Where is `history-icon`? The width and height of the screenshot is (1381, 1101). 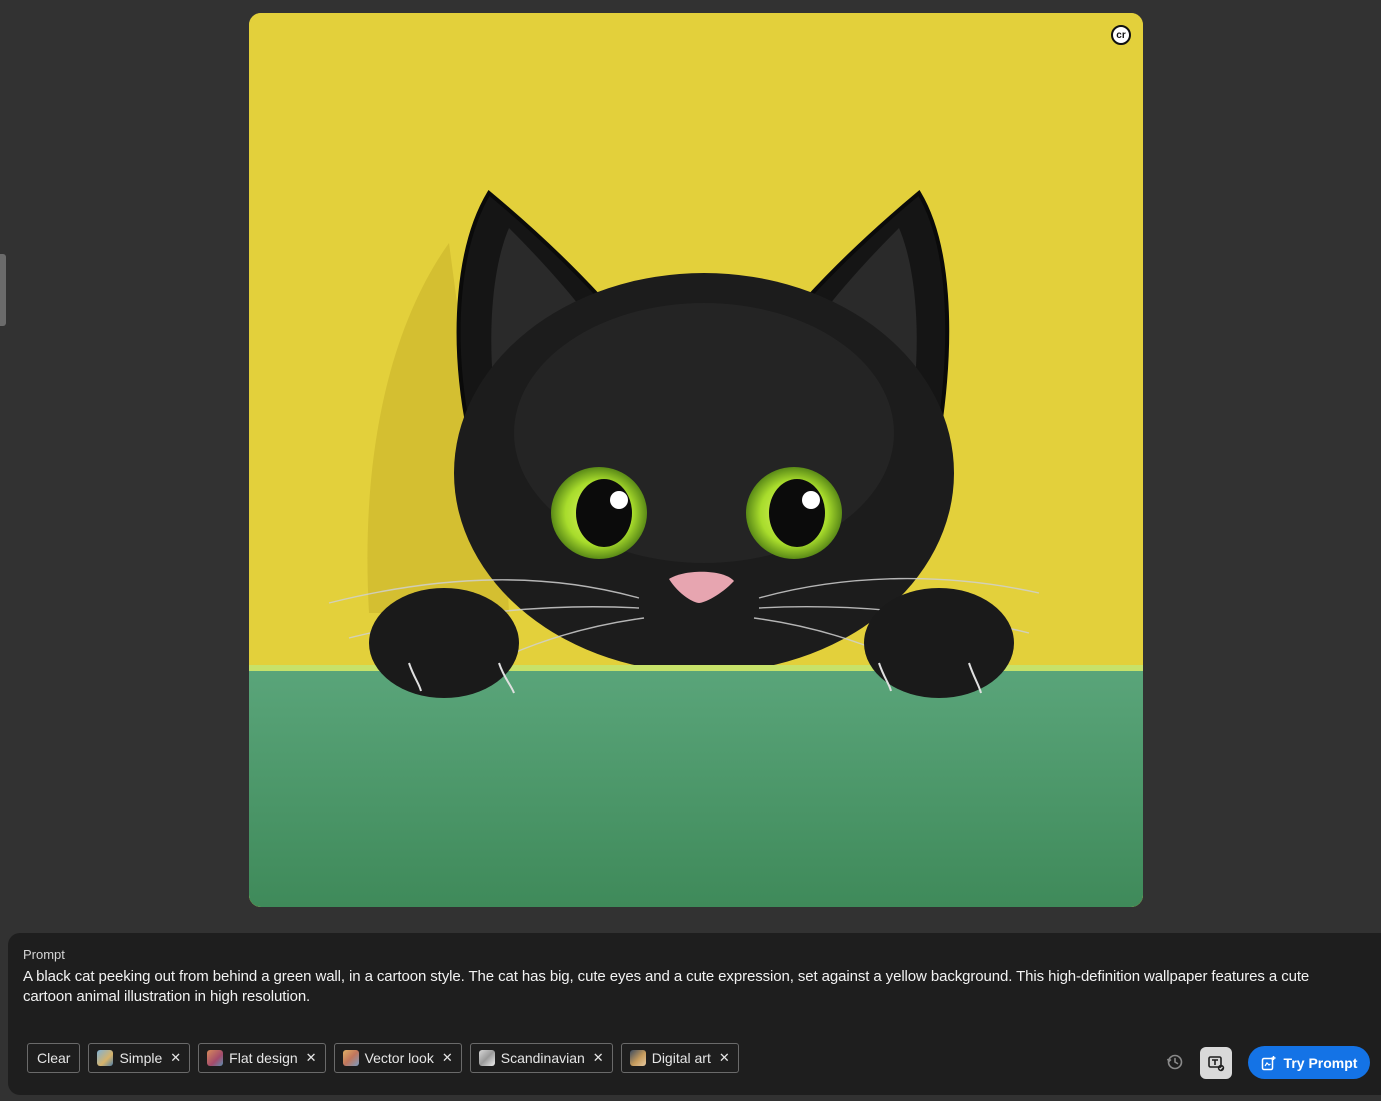 history-icon is located at coordinates (1174, 1062).